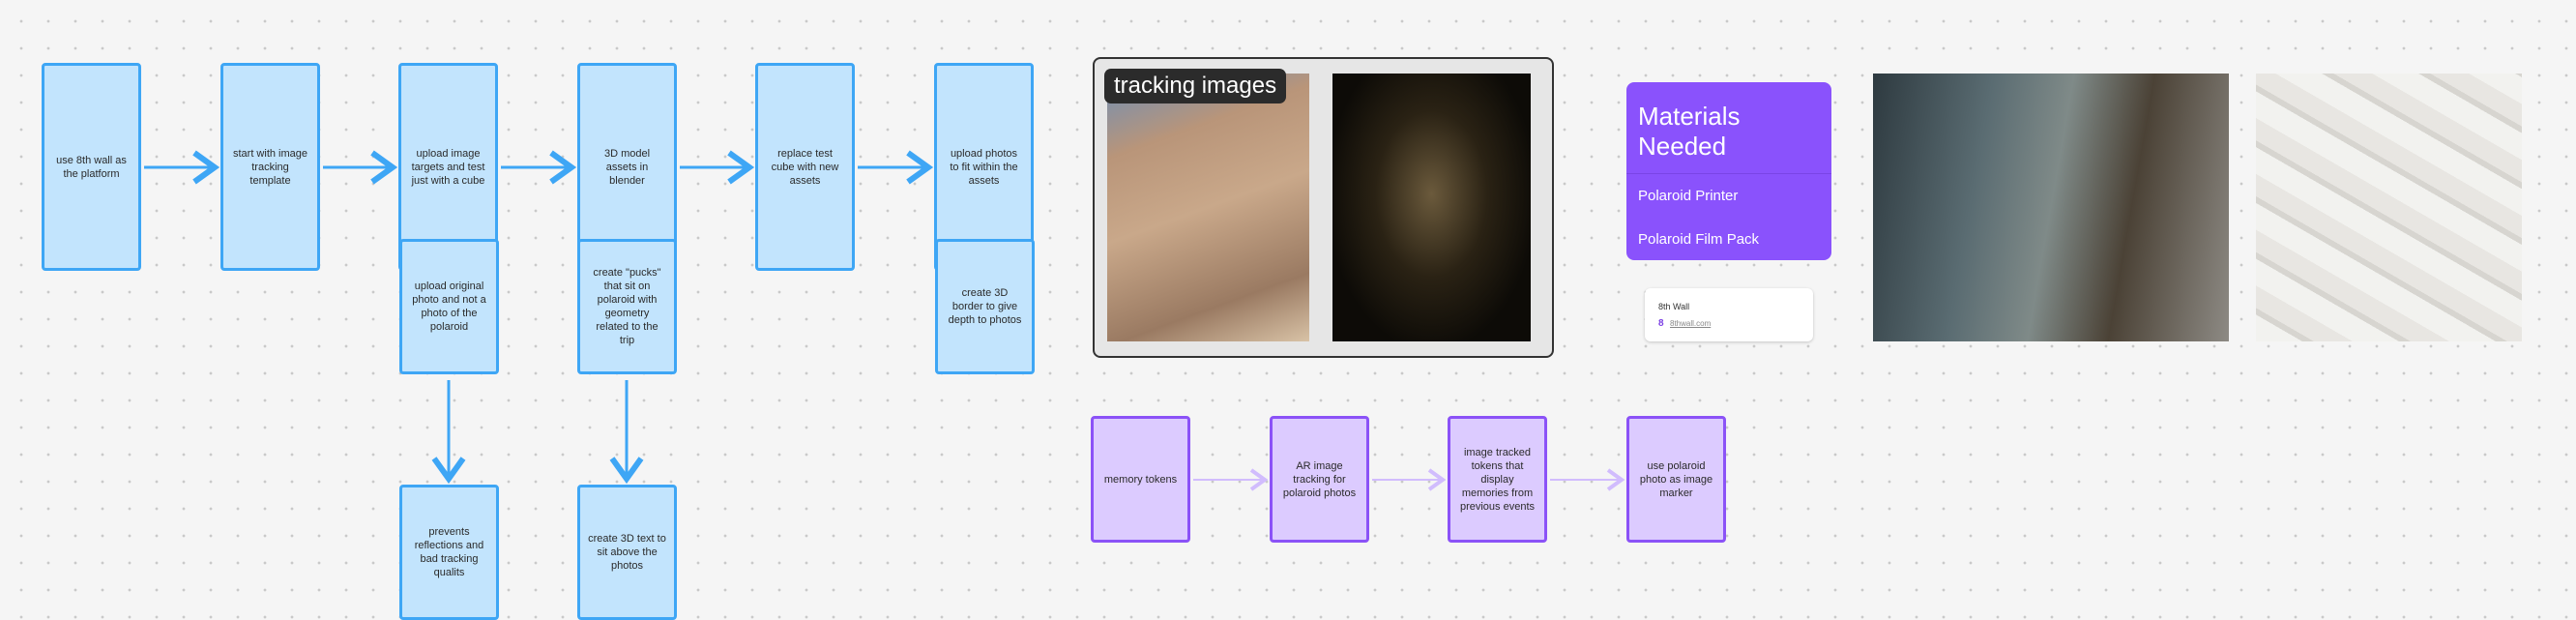 The width and height of the screenshot is (2576, 620). What do you see at coordinates (91, 167) in the screenshot?
I see `flow-step: use 8th wall as the platform` at bounding box center [91, 167].